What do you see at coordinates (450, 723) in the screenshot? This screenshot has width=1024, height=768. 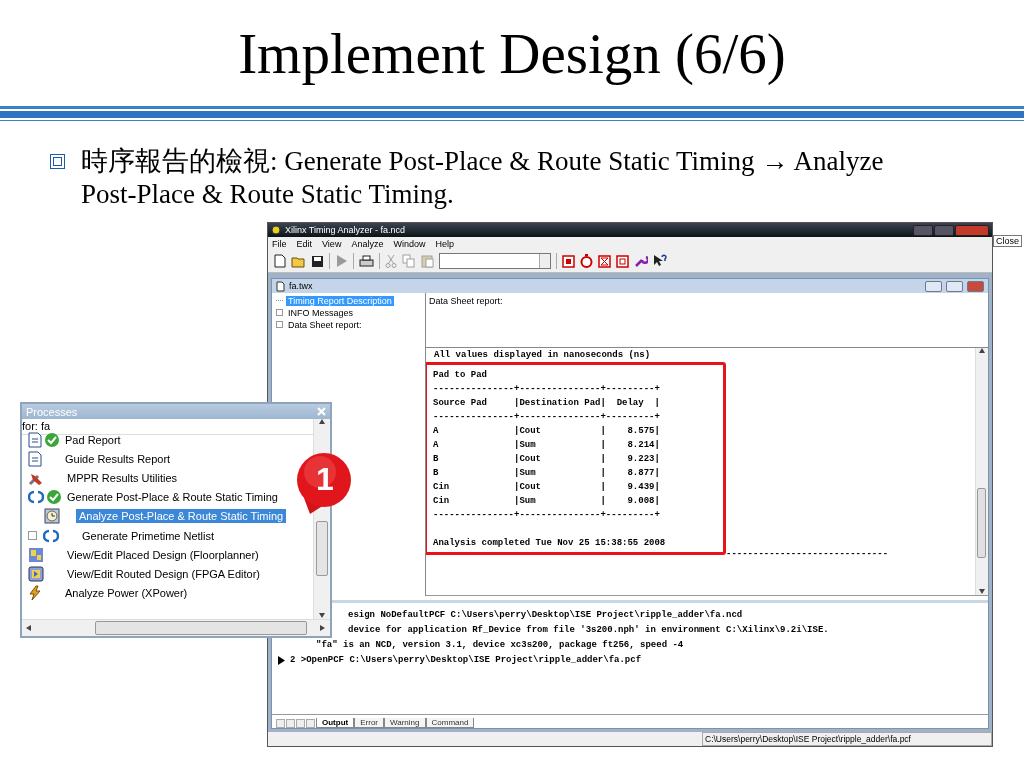 I see `output-tab: Command` at bounding box center [450, 723].